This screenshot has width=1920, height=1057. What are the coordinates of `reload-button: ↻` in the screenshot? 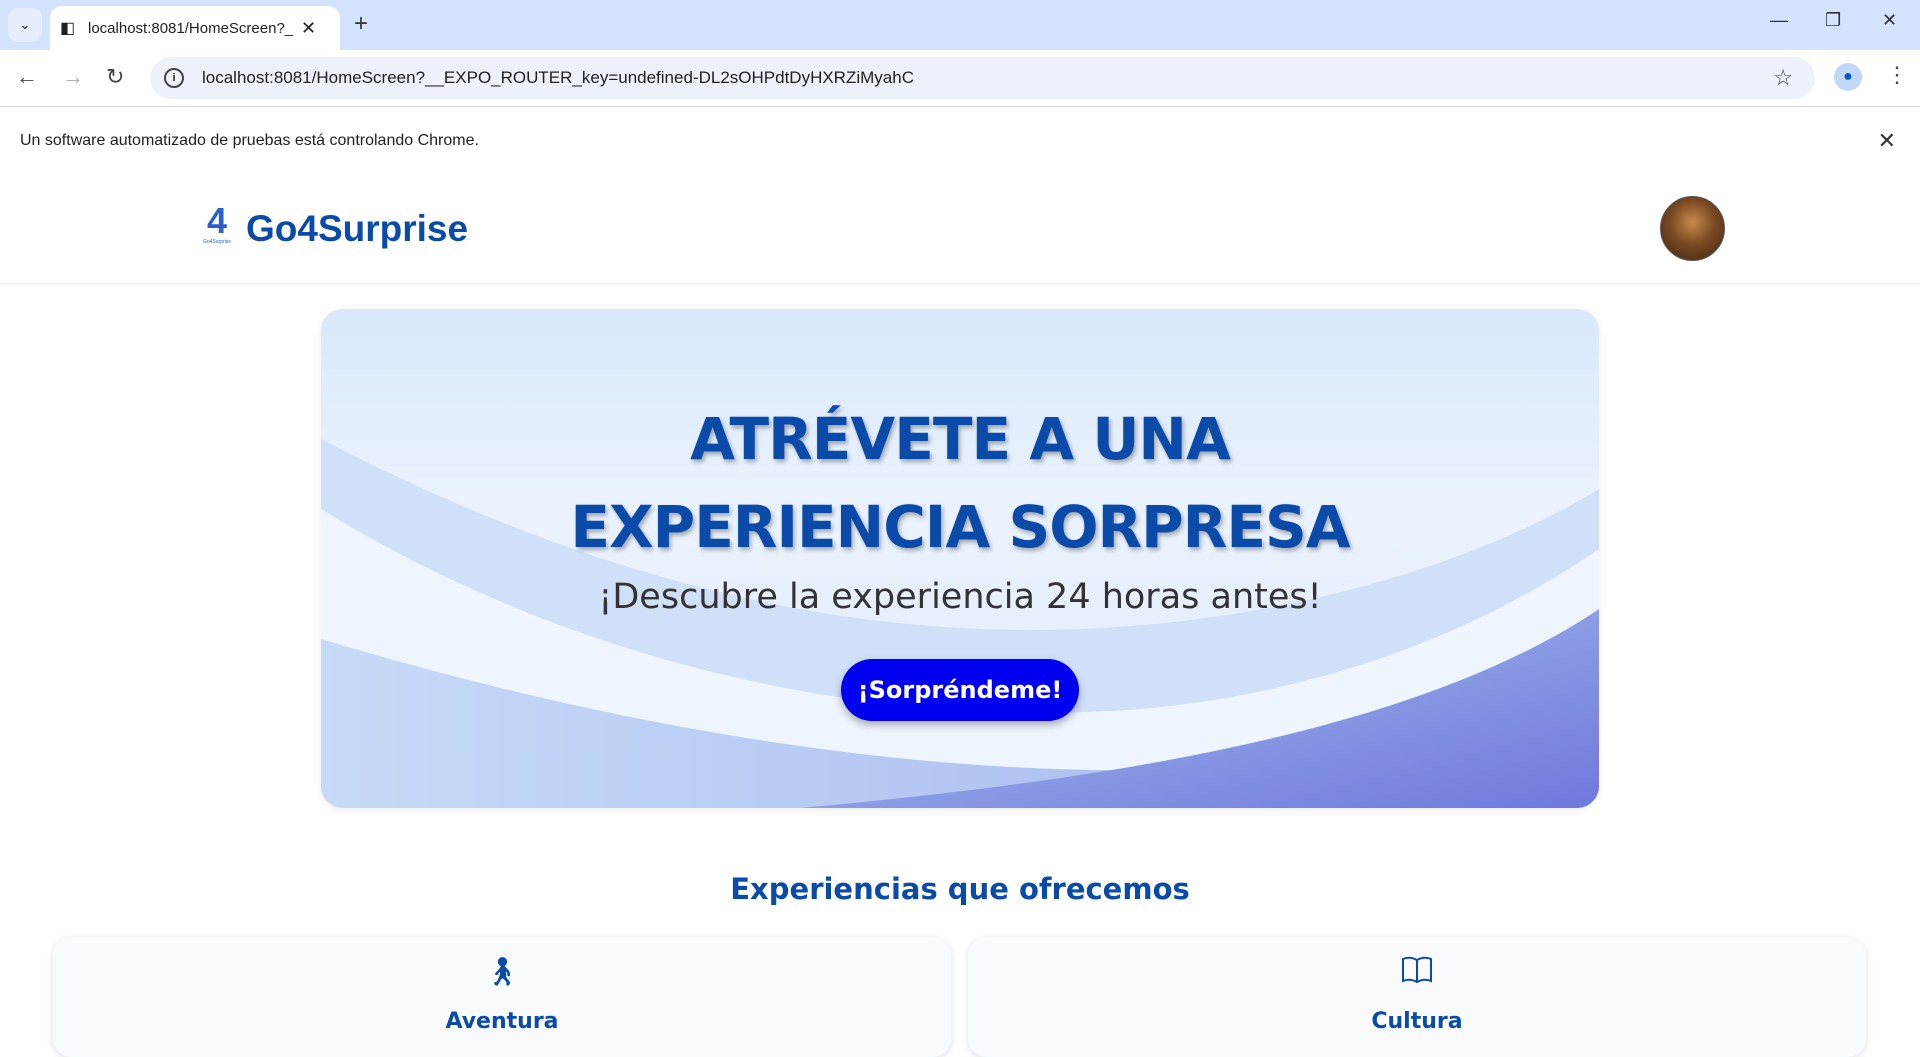 It's located at (115, 77).